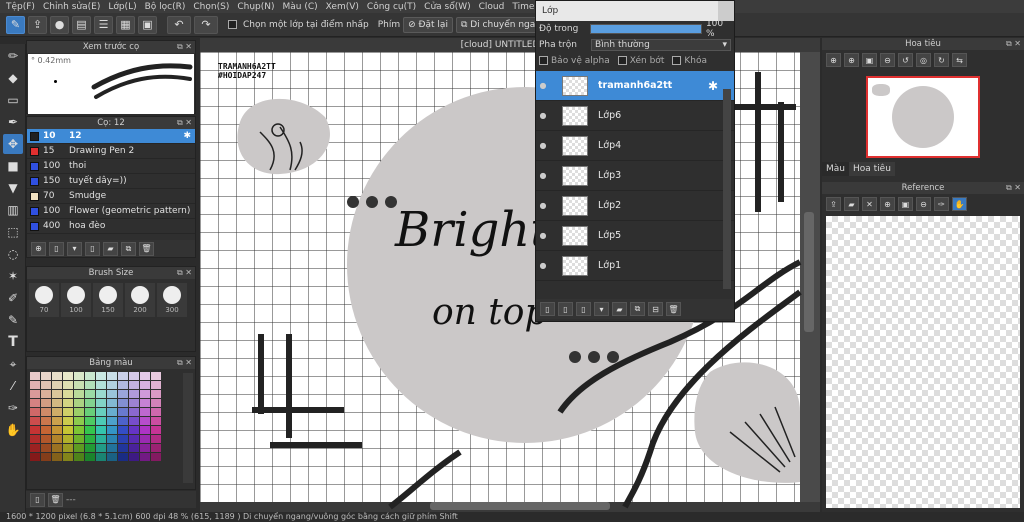  I want to click on rotate-right-icon: ↻, so click(941, 60).